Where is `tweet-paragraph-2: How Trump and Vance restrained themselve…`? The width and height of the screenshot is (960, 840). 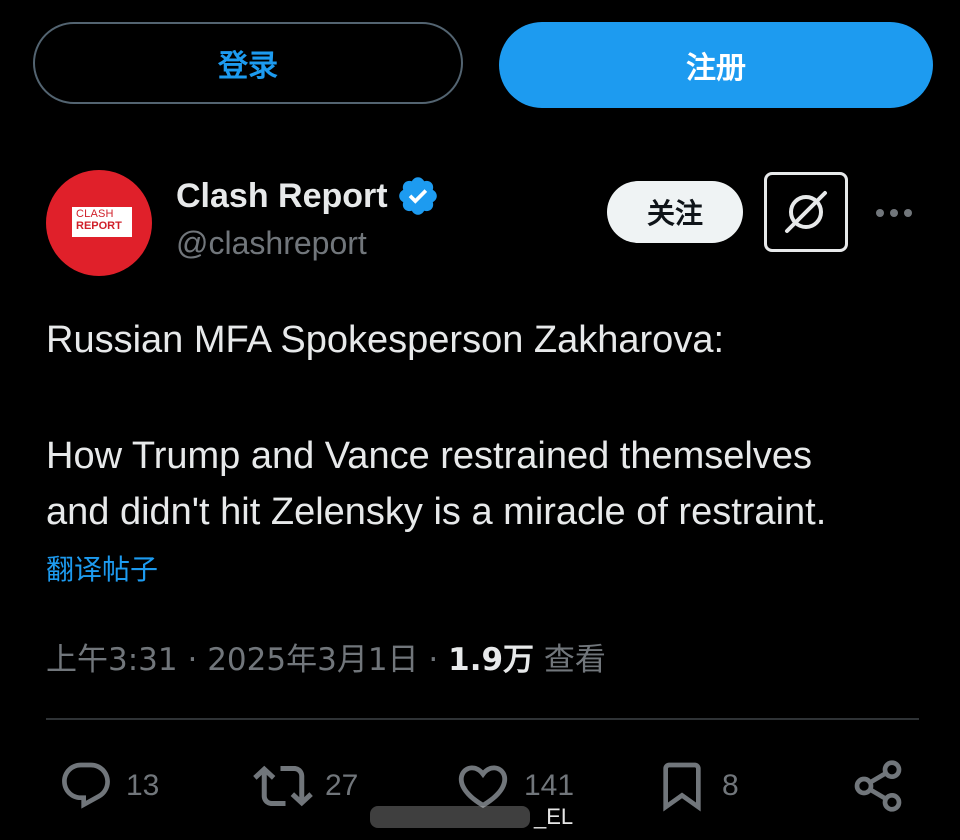
tweet-paragraph-2: How Trump and Vance restrained themselve… is located at coordinates (429, 456).